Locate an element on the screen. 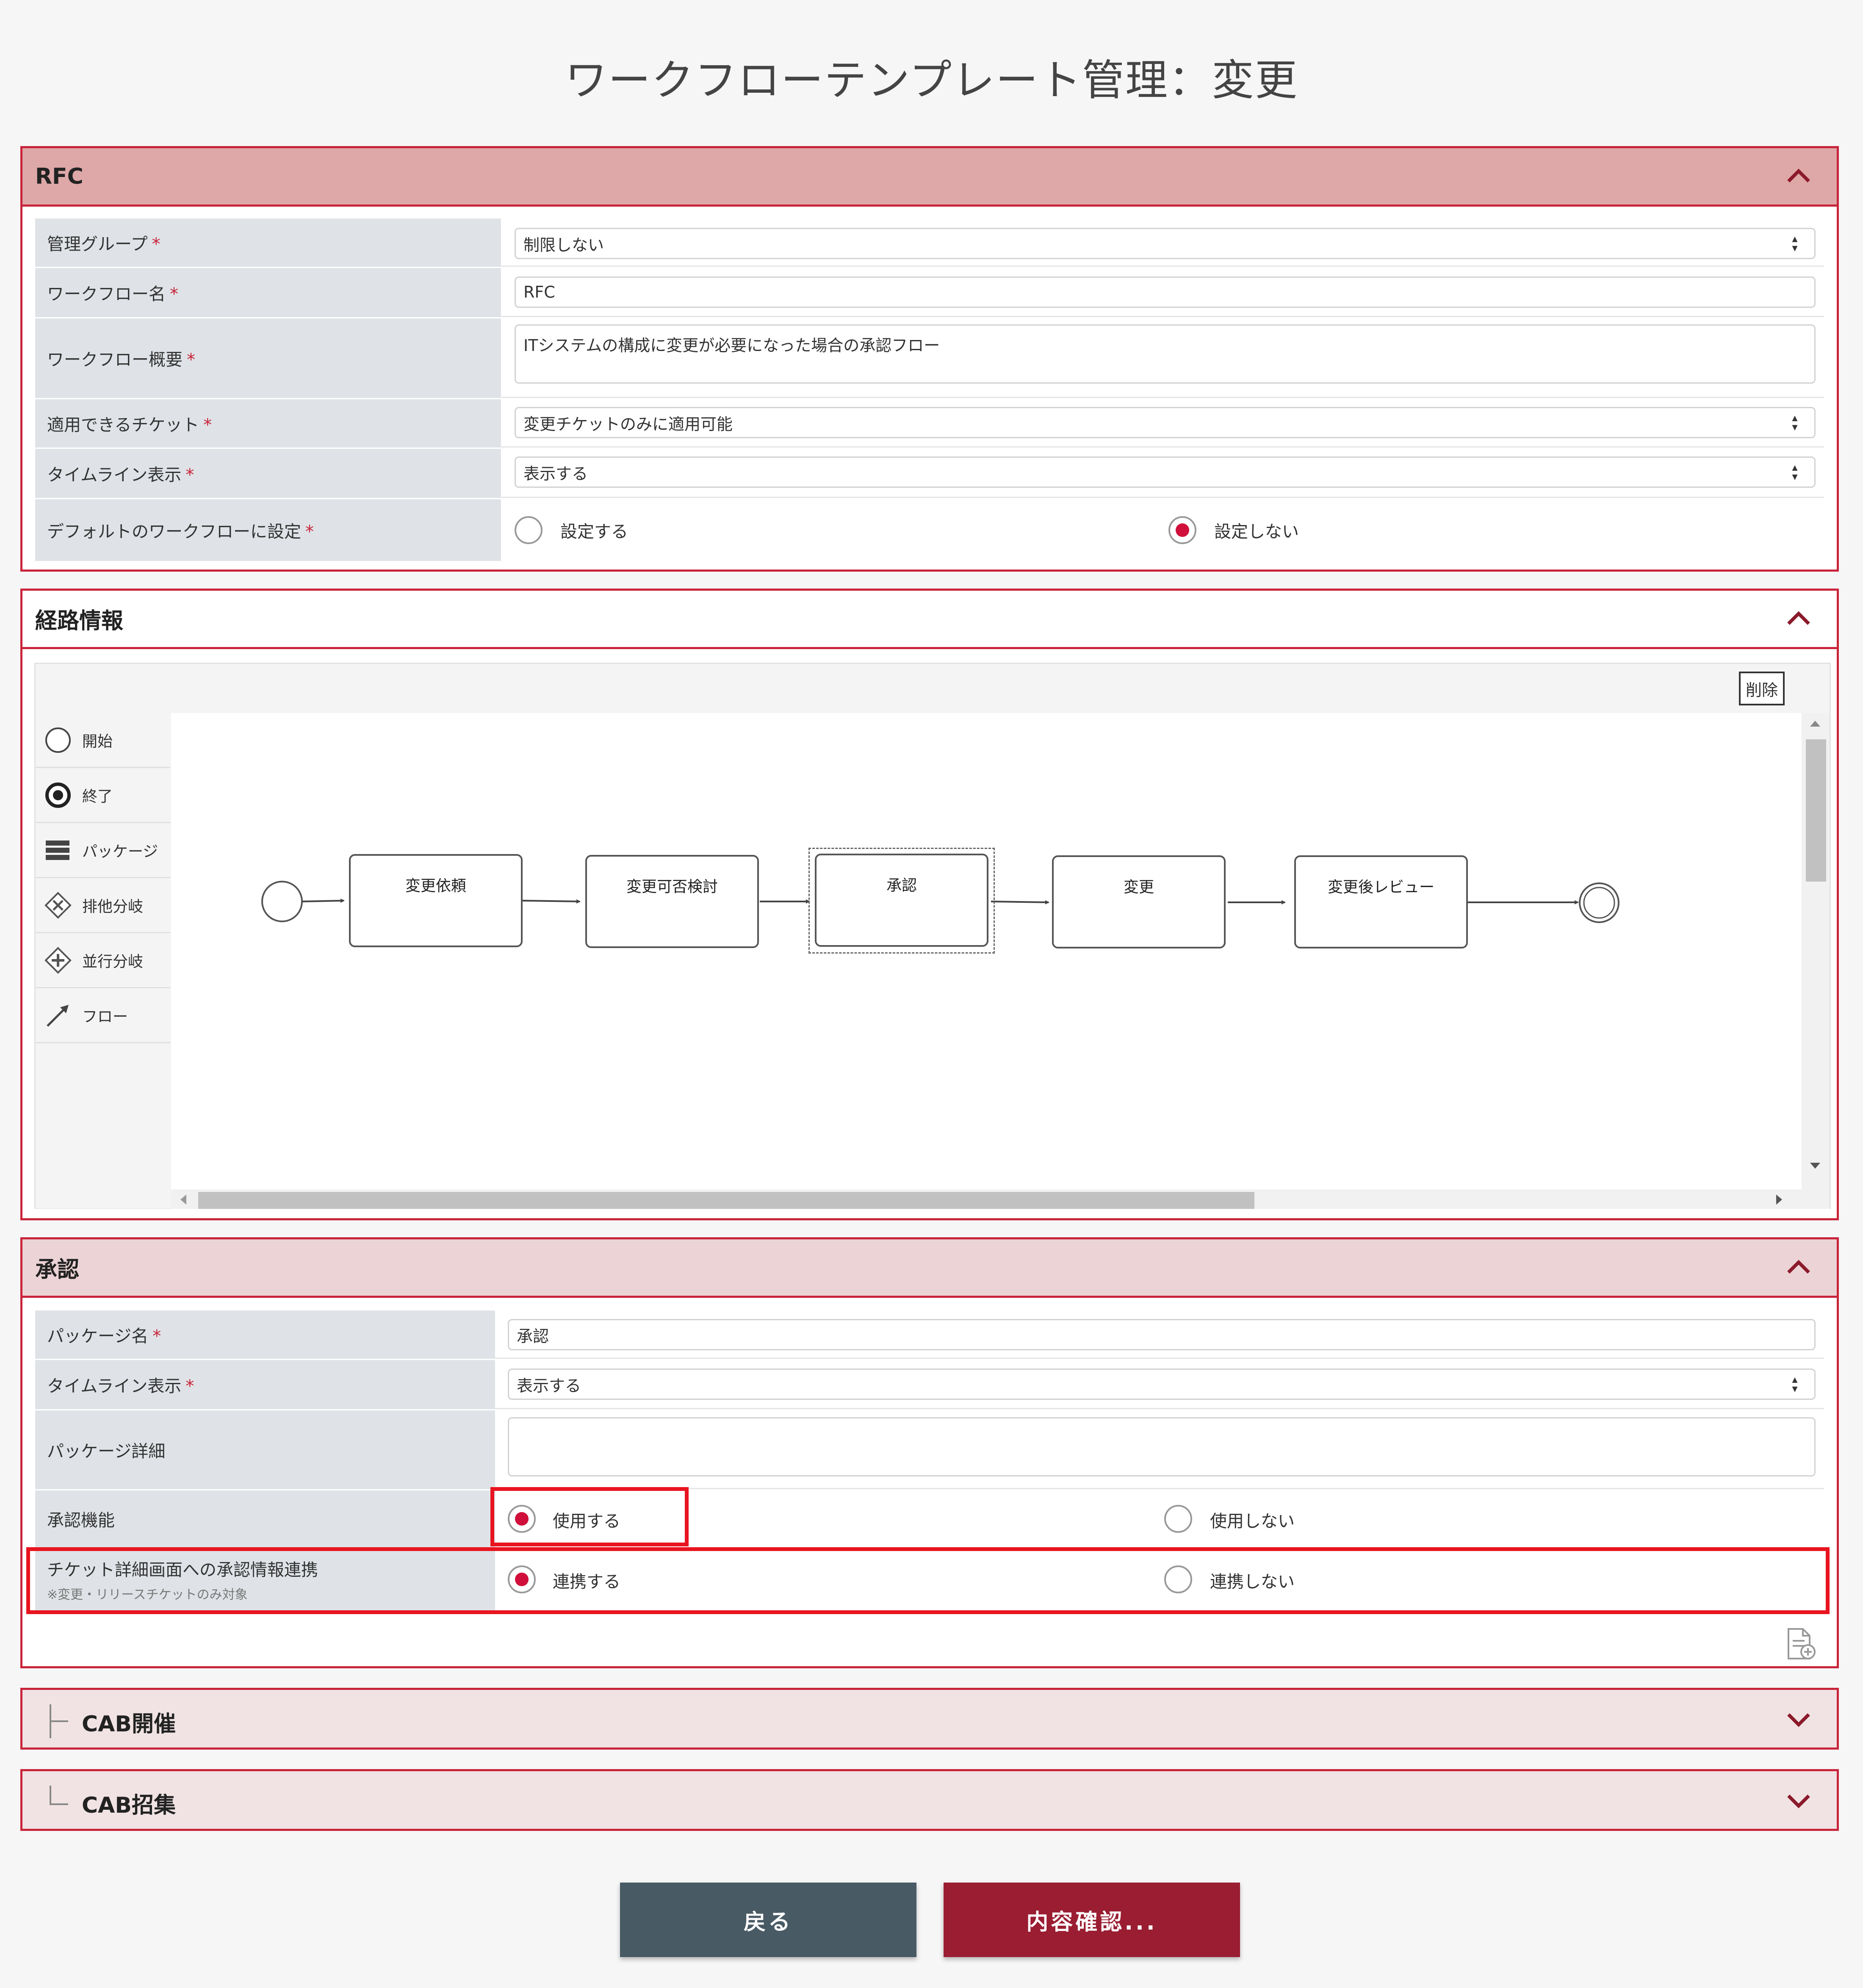  add-document-icon is located at coordinates (1801, 1644).